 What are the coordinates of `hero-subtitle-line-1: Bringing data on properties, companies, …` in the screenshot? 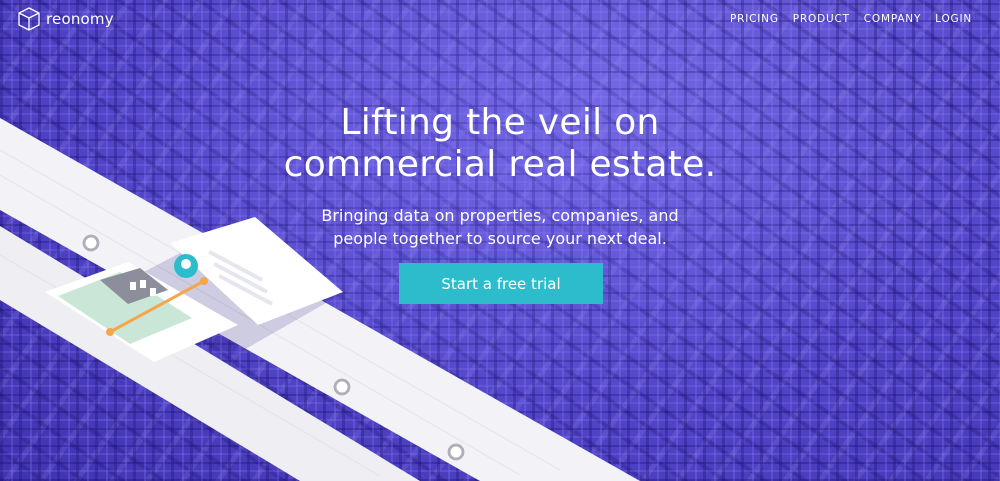 It's located at (500, 215).